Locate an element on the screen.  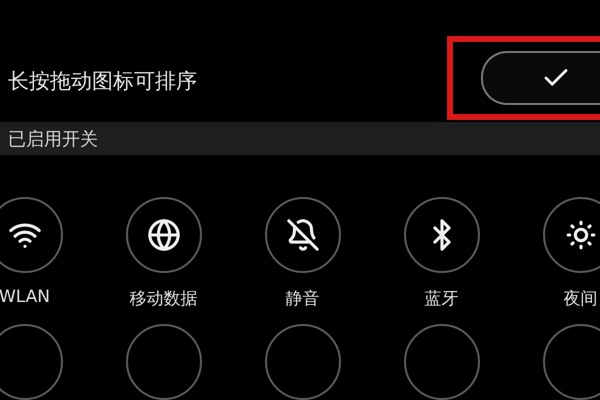
toggle-label: 蓝牙 is located at coordinates (441, 299).